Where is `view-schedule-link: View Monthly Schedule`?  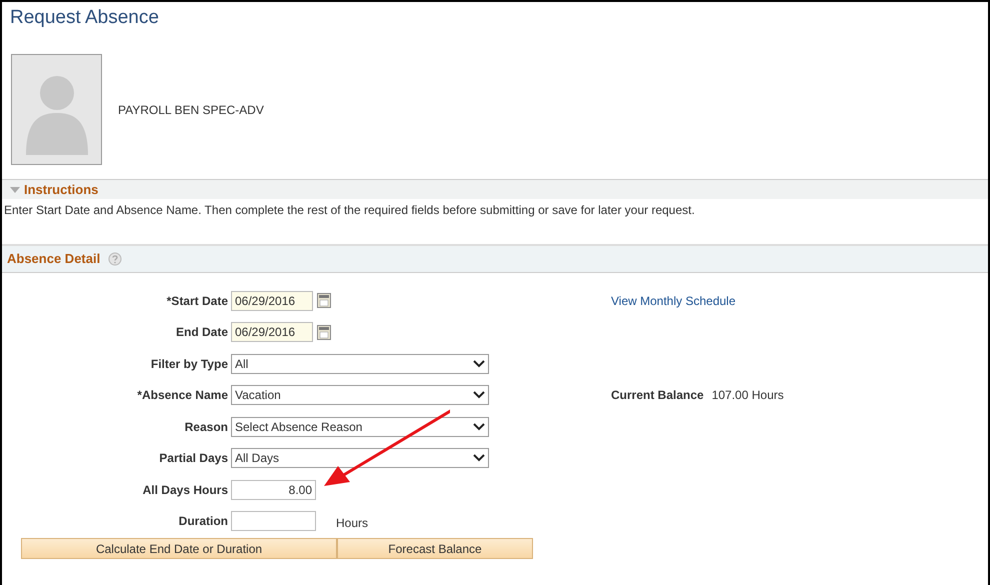
view-schedule-link: View Monthly Schedule is located at coordinates (673, 301).